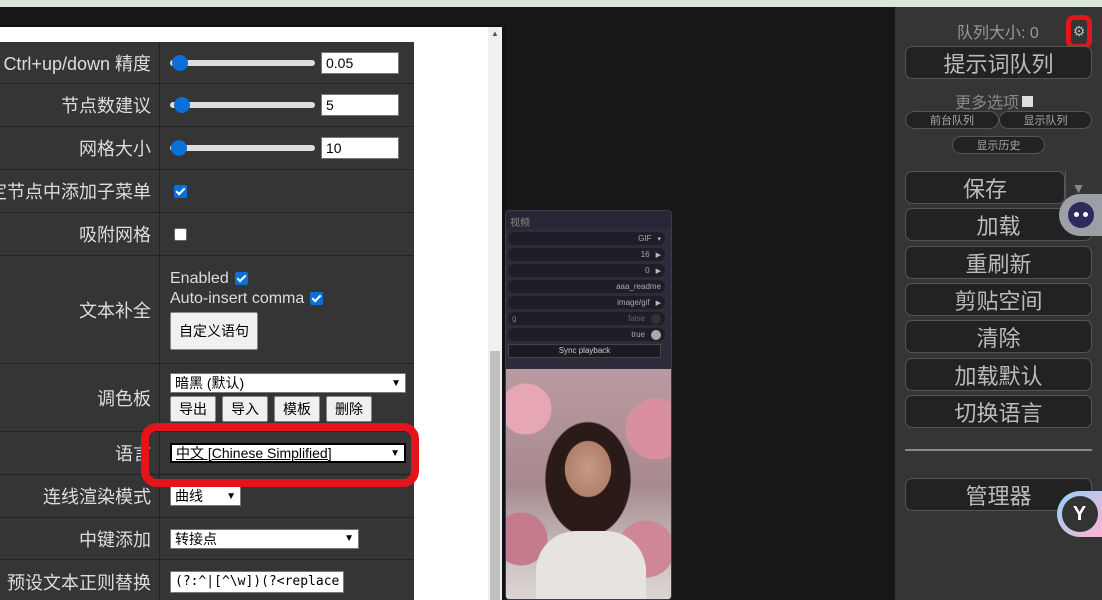 This screenshot has height=600, width=1102. I want to click on setting-row-node-suggestions: 节点数建议 5, so click(207, 105).